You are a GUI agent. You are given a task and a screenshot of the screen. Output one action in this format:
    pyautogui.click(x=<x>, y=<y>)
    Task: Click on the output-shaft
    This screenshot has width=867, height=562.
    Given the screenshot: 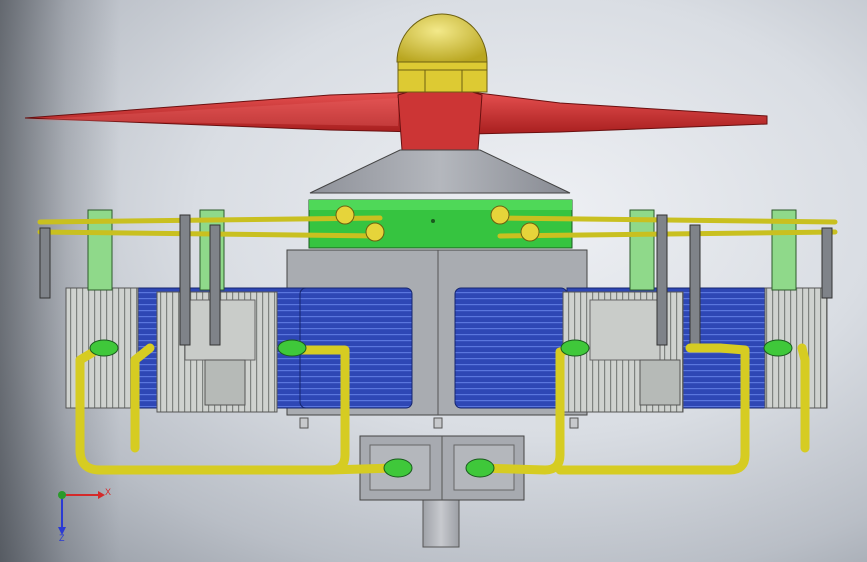 What is the action you would take?
    pyautogui.click(x=441, y=521)
    